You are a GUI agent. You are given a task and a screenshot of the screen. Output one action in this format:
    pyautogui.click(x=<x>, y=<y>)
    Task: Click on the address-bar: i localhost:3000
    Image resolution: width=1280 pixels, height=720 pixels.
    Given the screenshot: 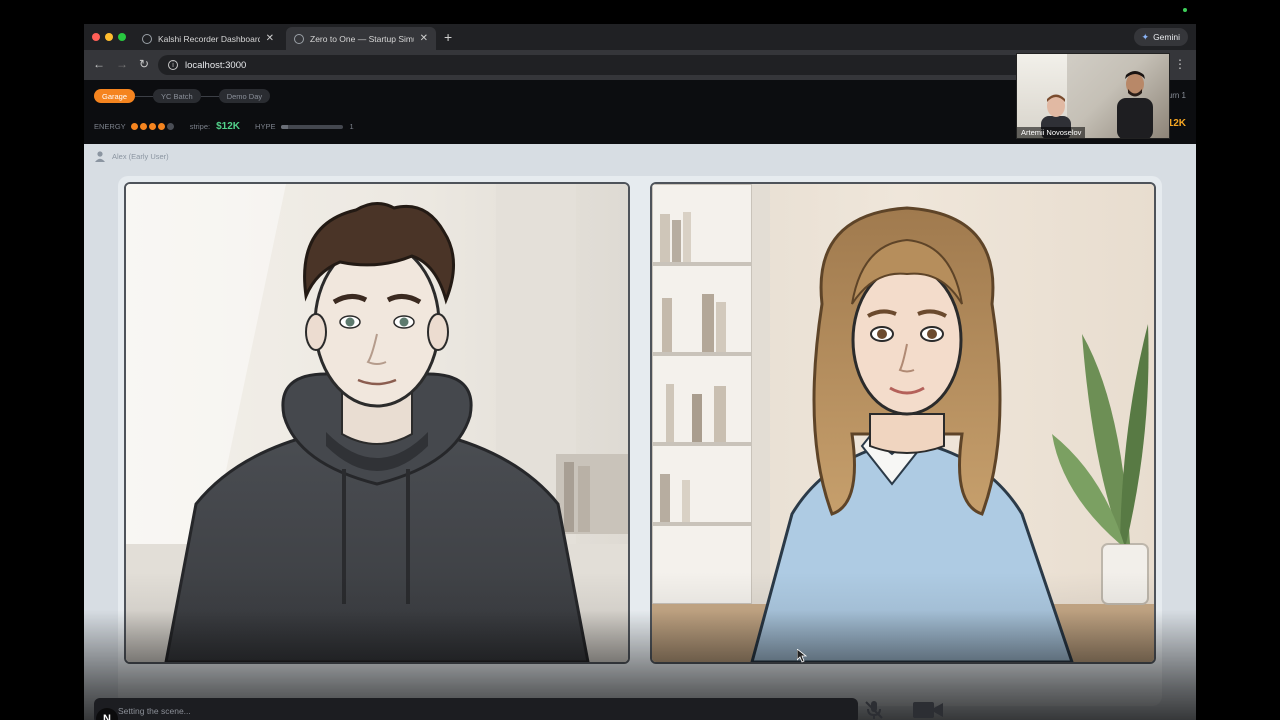 What is the action you would take?
    pyautogui.click(x=628, y=65)
    